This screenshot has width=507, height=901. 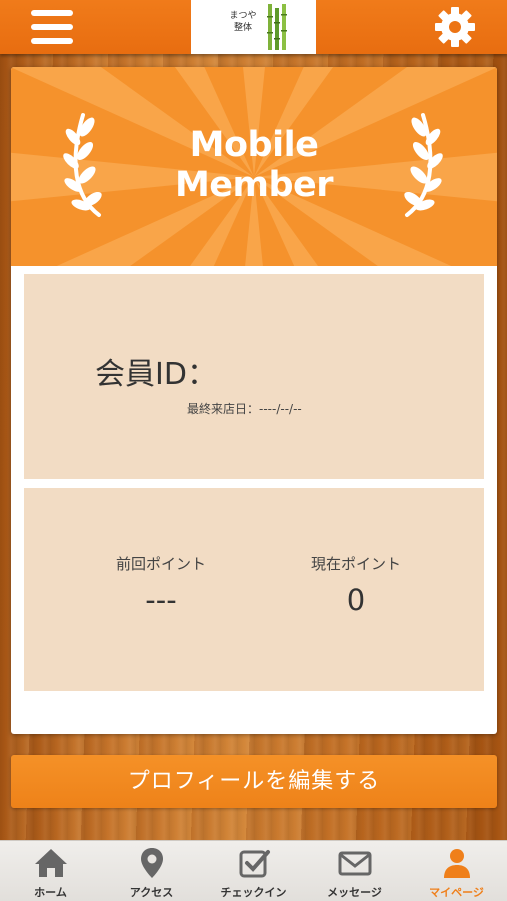 What do you see at coordinates (244, 409) in the screenshot?
I see `last-visit-date: 最終来店日：----/--/--` at bounding box center [244, 409].